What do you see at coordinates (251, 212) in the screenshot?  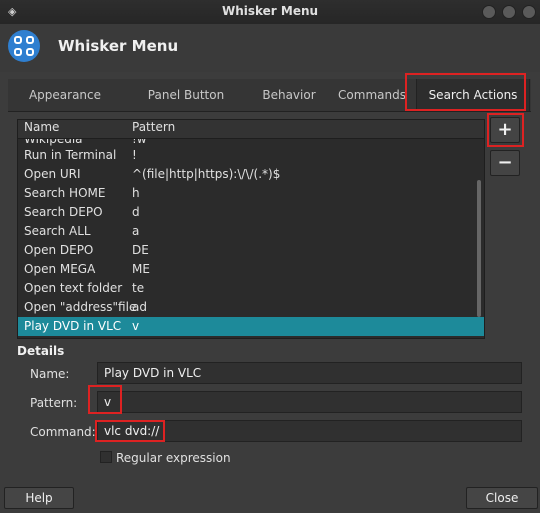 I see `list-item: Search DEPO d` at bounding box center [251, 212].